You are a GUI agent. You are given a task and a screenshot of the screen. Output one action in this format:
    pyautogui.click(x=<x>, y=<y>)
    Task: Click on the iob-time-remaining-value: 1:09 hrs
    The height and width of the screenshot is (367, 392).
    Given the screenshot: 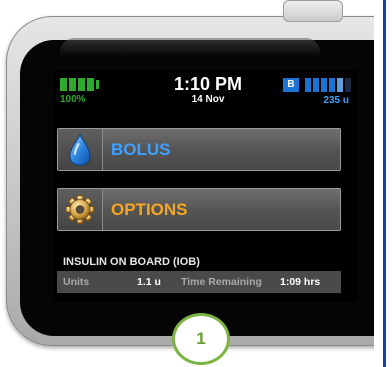 What is the action you would take?
    pyautogui.click(x=300, y=282)
    